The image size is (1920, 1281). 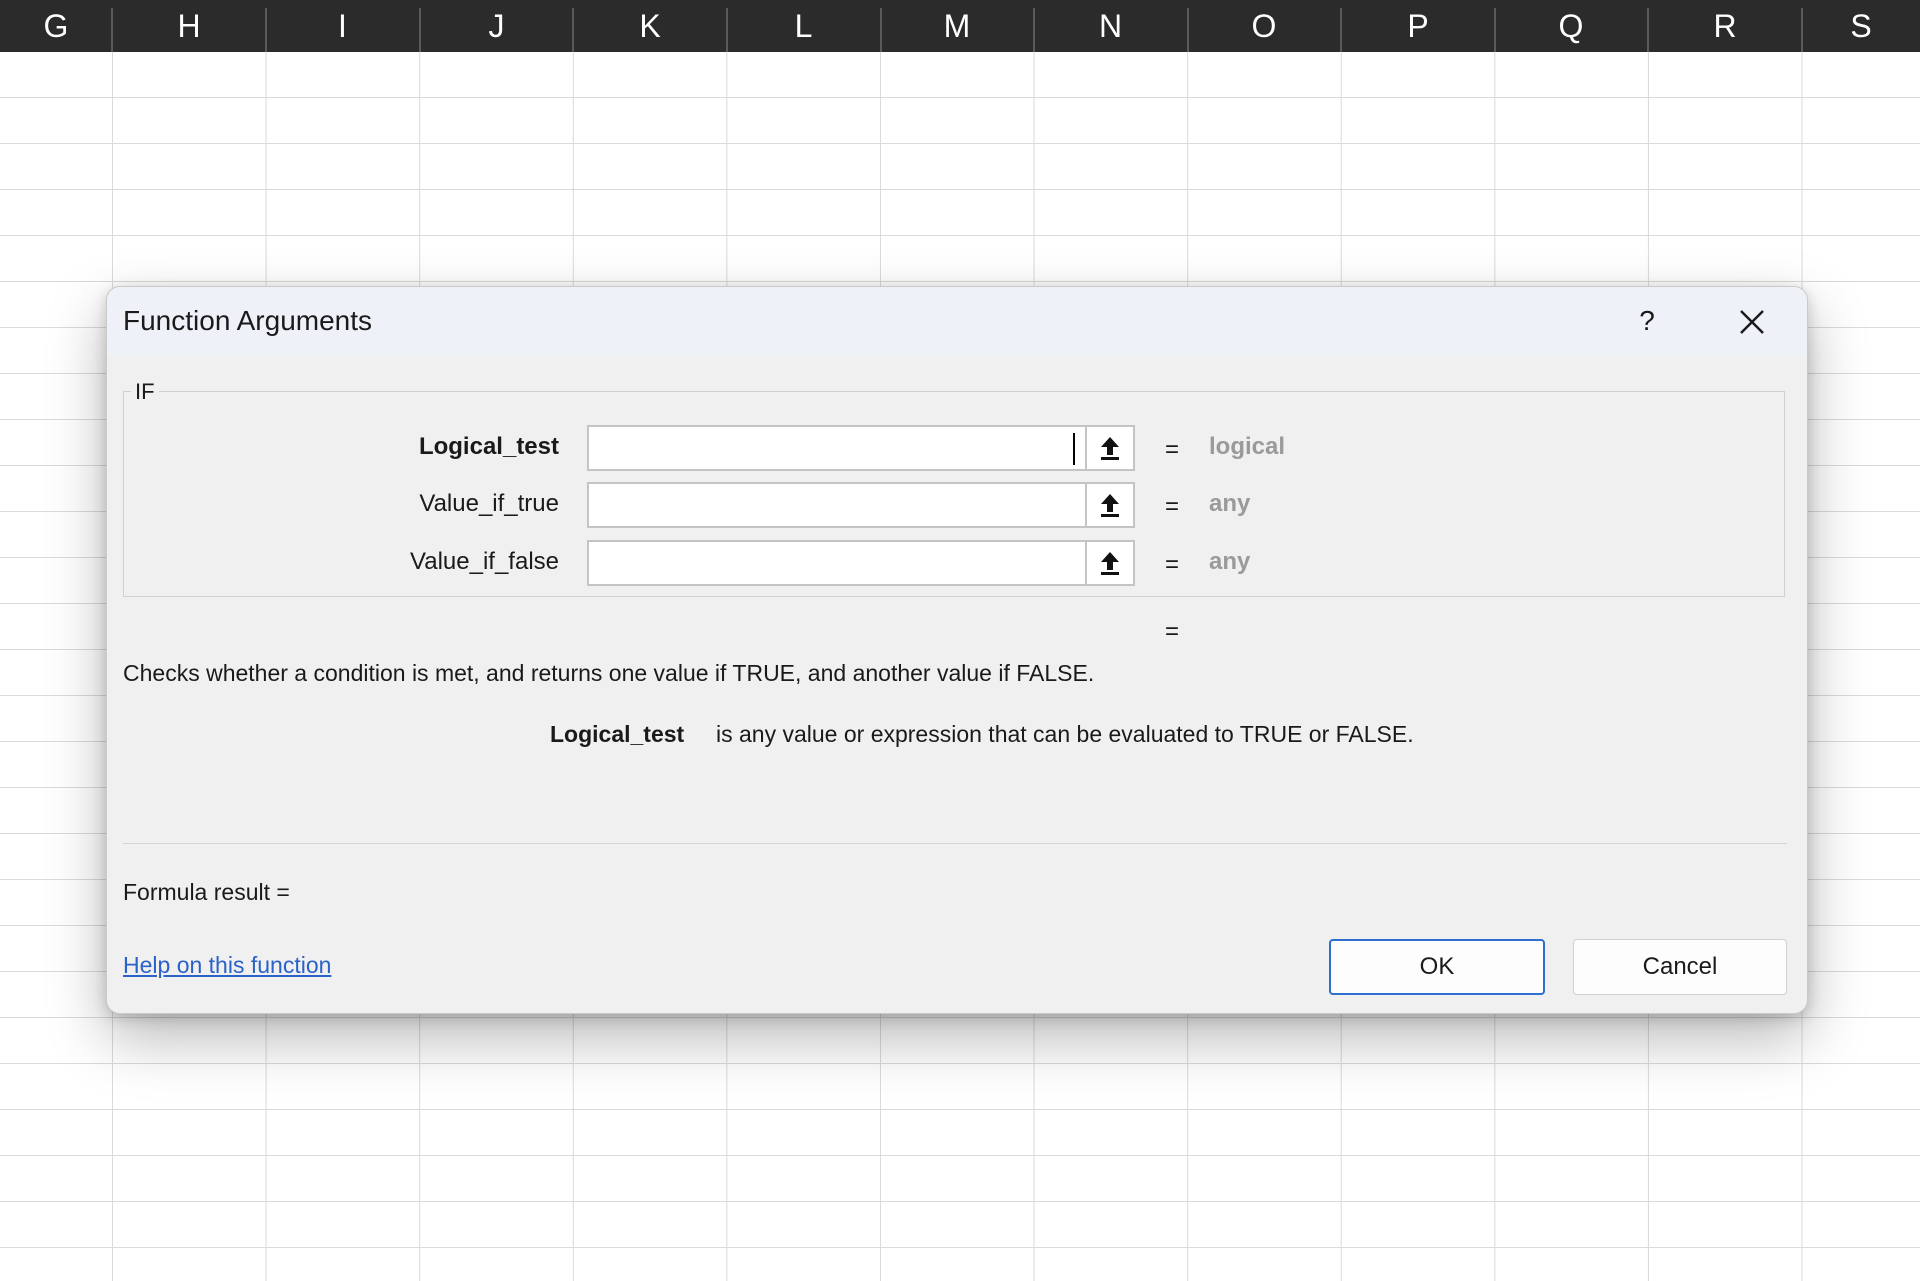 I want to click on formula-result-label: Formula result =, so click(x=206, y=892).